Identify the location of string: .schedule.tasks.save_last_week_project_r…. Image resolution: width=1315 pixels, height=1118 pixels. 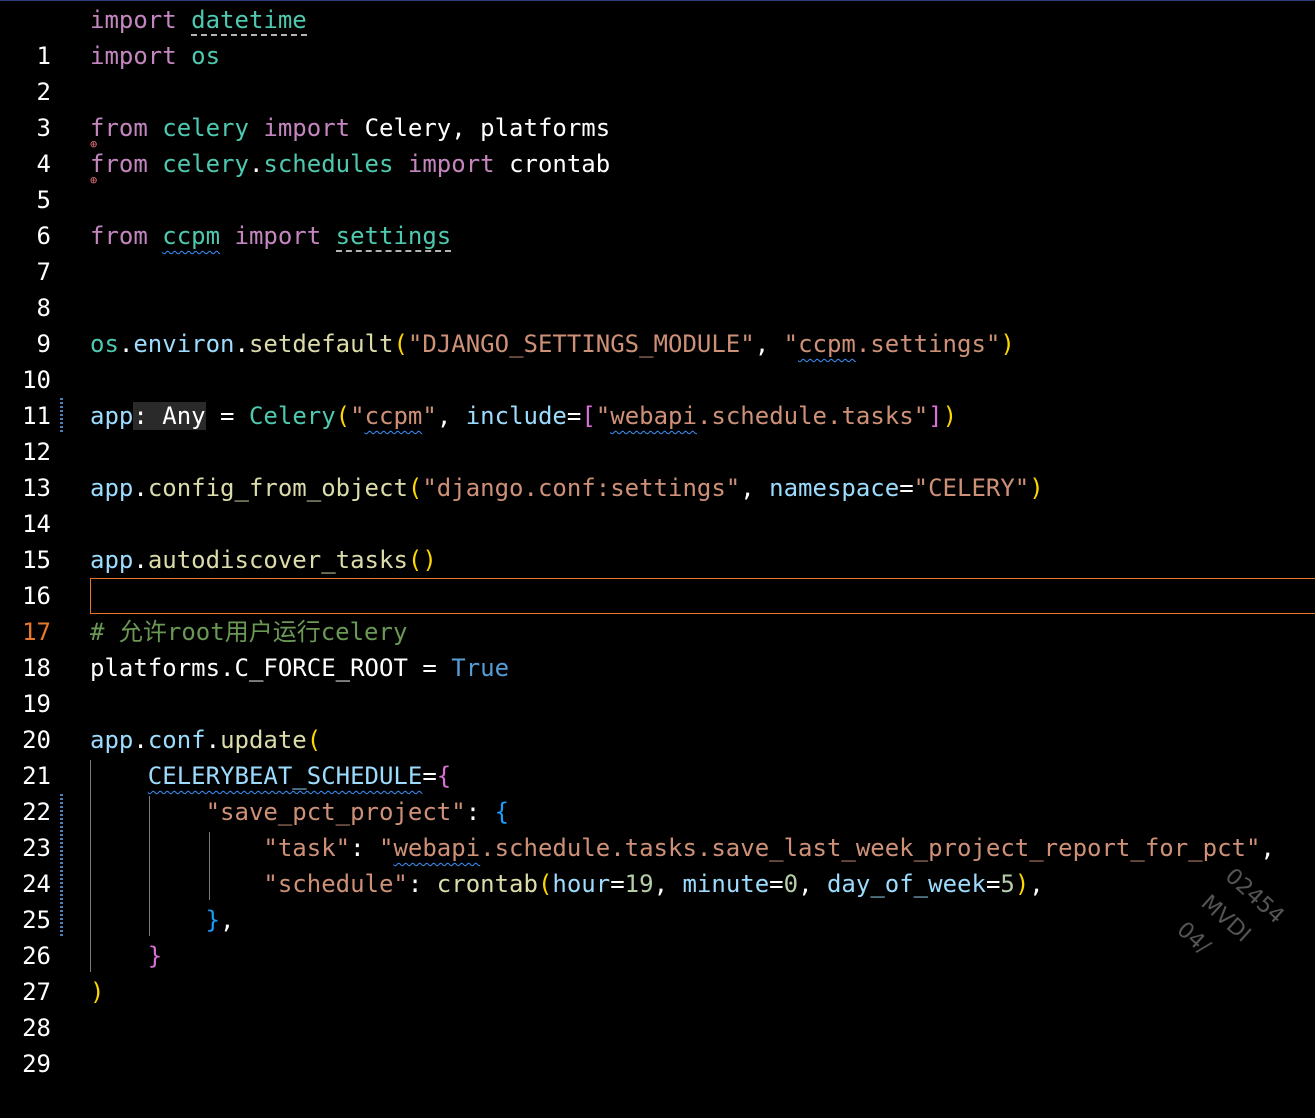
(870, 848).